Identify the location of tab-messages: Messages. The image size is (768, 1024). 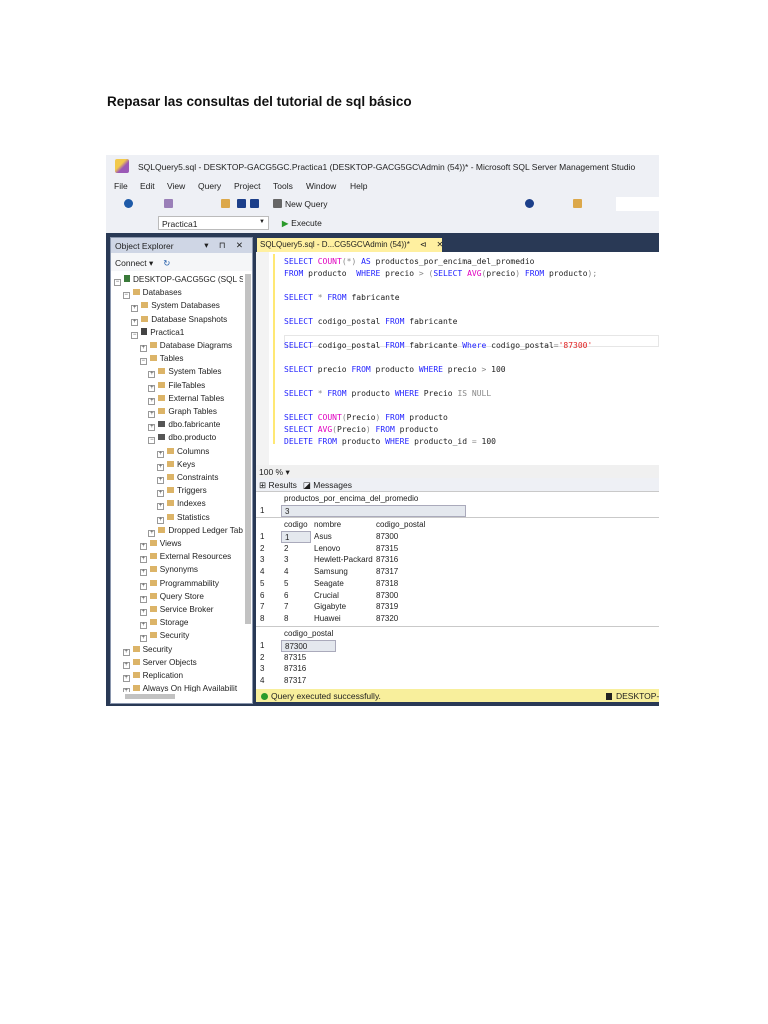
(332, 485).